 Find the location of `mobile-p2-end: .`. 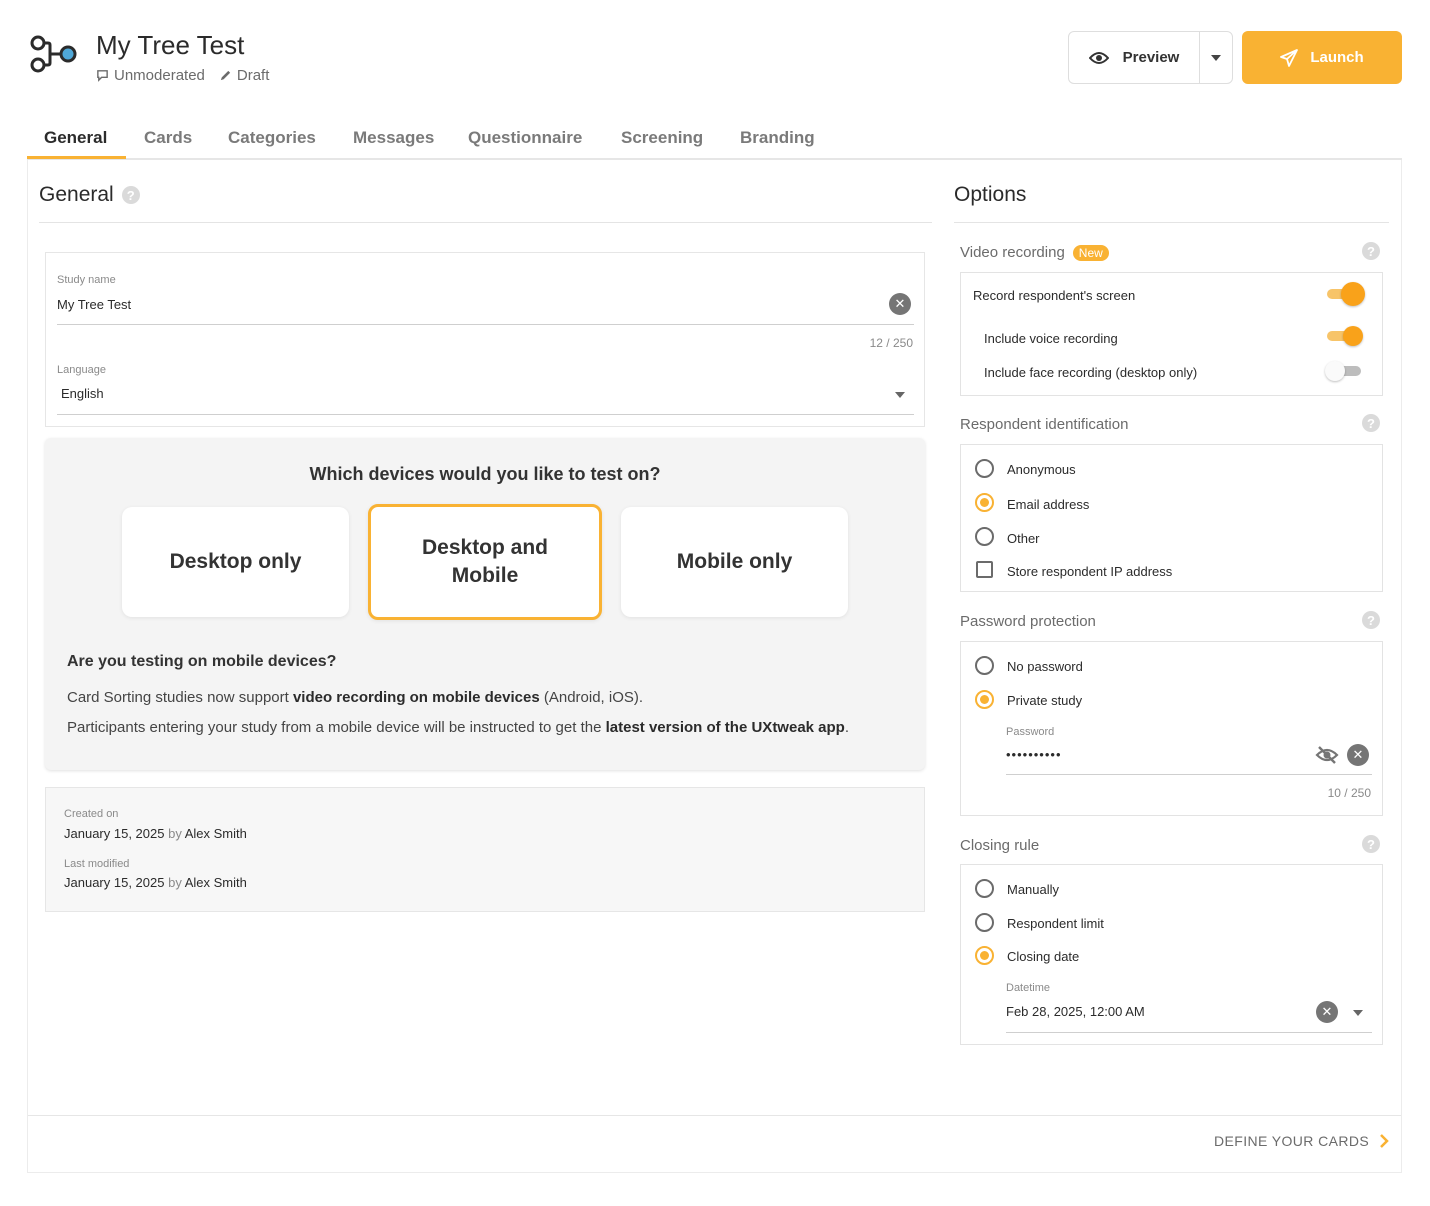

mobile-p2-end: . is located at coordinates (847, 727).